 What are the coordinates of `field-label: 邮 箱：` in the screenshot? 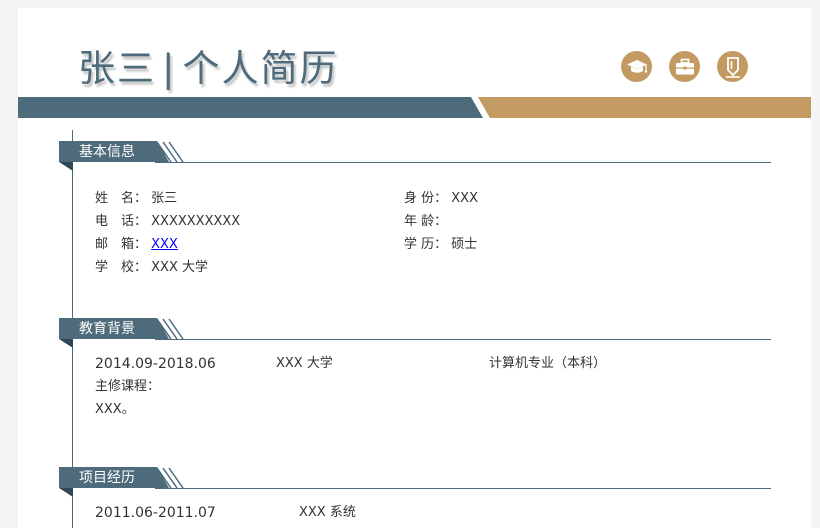 It's located at (121, 244).